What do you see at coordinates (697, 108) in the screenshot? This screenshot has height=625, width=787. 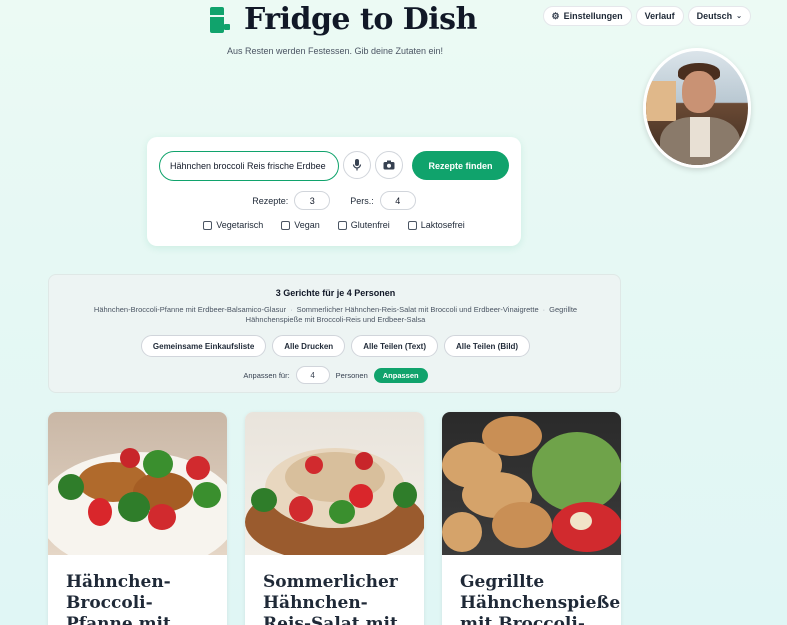 I see `avatar` at bounding box center [697, 108].